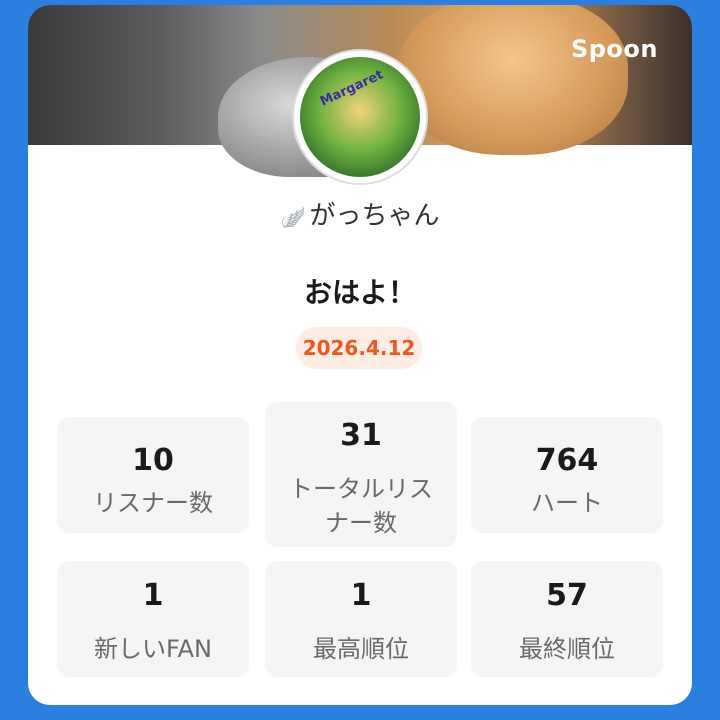 The width and height of the screenshot is (720, 720). Describe the element at coordinates (360, 117) in the screenshot. I see `avatar: Margaret` at that location.